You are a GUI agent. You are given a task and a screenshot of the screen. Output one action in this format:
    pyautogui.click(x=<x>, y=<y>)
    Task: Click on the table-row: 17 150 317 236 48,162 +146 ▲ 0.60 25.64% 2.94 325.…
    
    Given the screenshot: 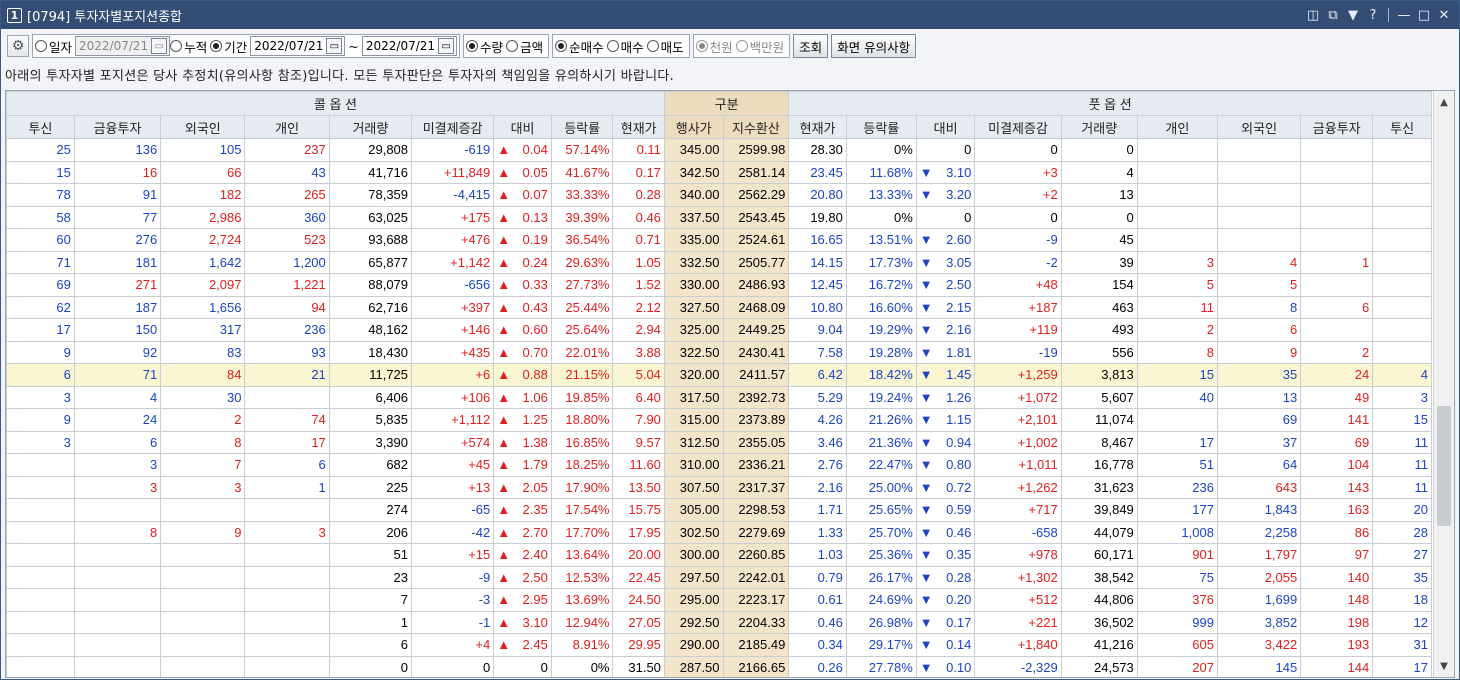 What is the action you would take?
    pyautogui.click(x=719, y=330)
    